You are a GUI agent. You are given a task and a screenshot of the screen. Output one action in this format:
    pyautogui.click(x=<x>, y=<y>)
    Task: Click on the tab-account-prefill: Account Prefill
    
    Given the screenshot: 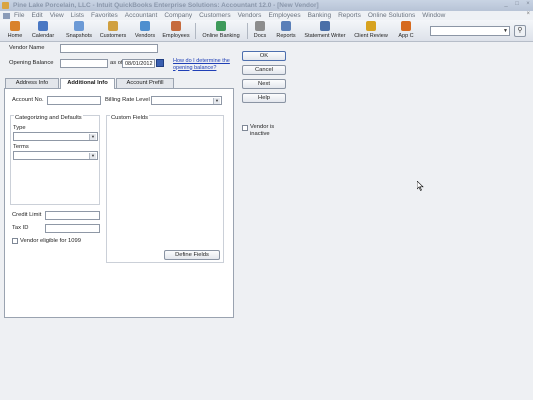 What is the action you would take?
    pyautogui.click(x=145, y=83)
    